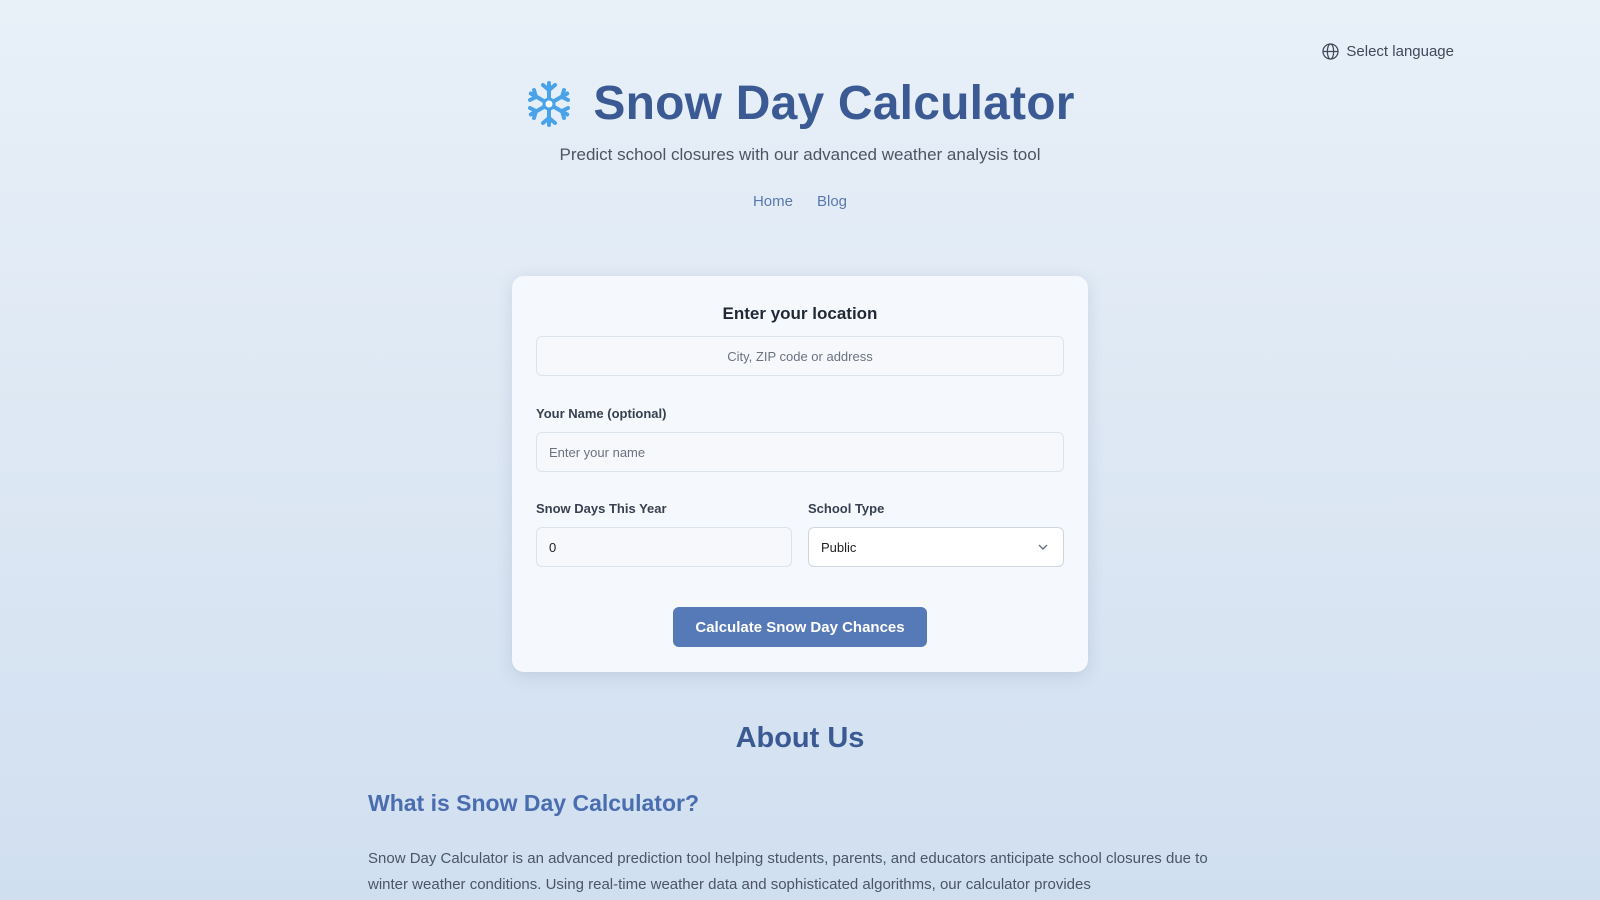 This screenshot has height=900, width=1600. Describe the element at coordinates (800, 313) in the screenshot. I see `location-heading: Enter your location` at that location.